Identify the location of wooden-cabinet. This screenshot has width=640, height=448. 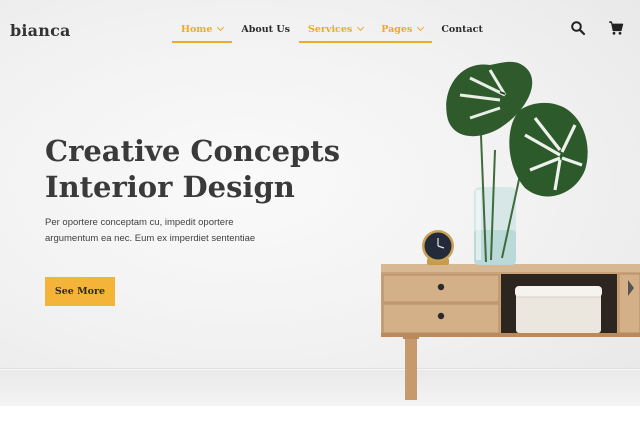
(510, 300).